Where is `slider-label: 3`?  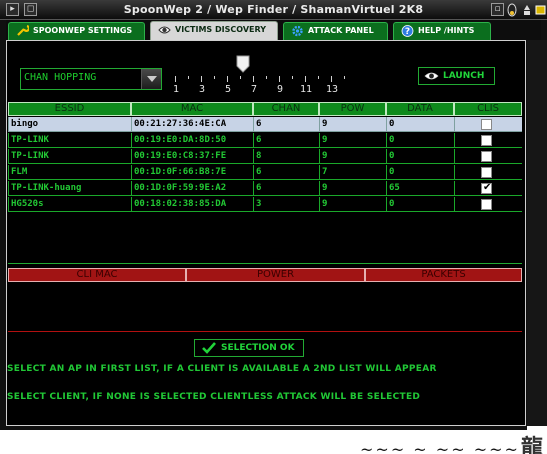 slider-label: 3 is located at coordinates (202, 89).